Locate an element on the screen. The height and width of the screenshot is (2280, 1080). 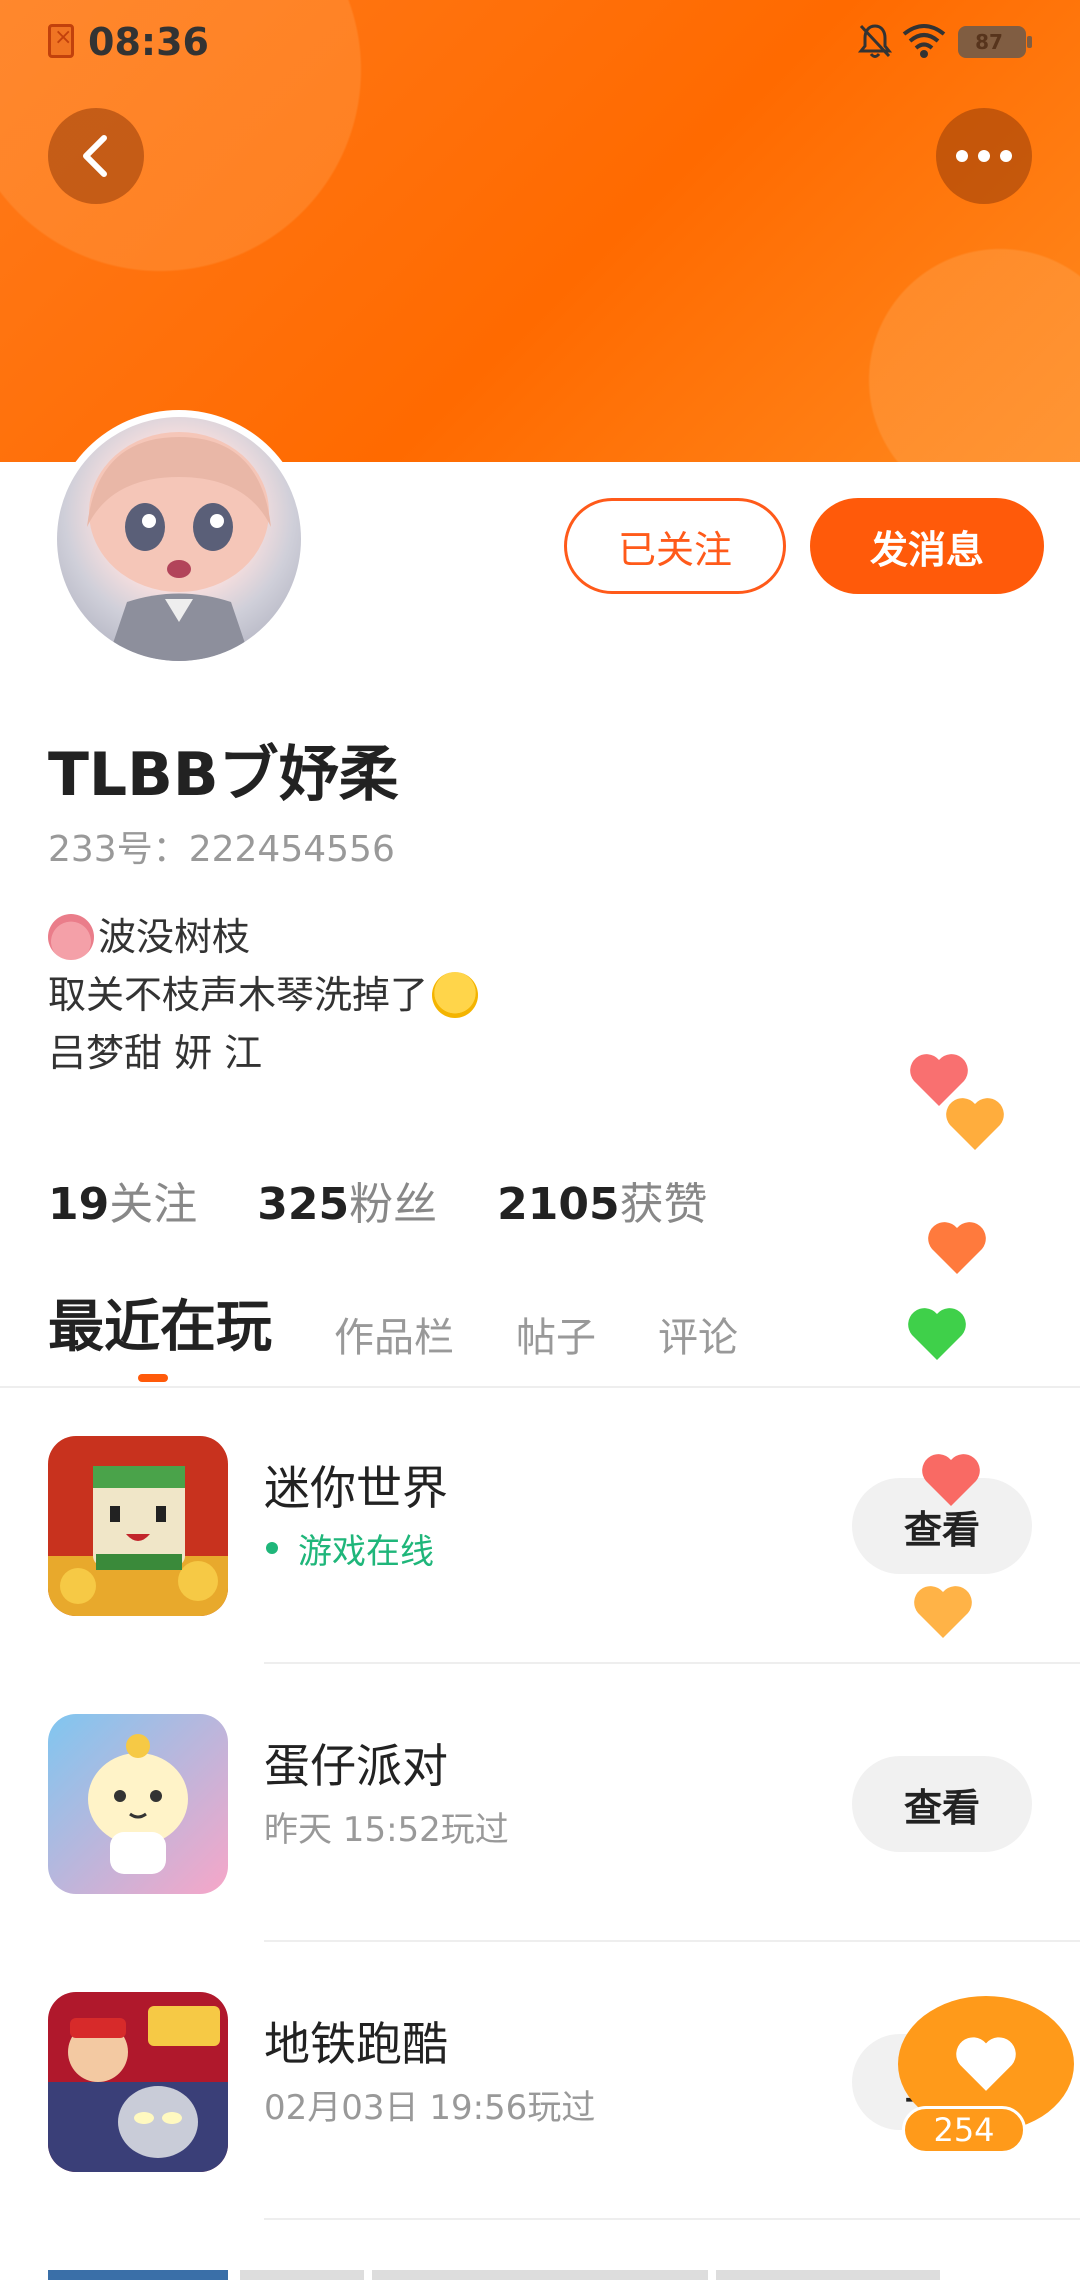
stat-fans: 325粉丝 is located at coordinates (347, 1200).